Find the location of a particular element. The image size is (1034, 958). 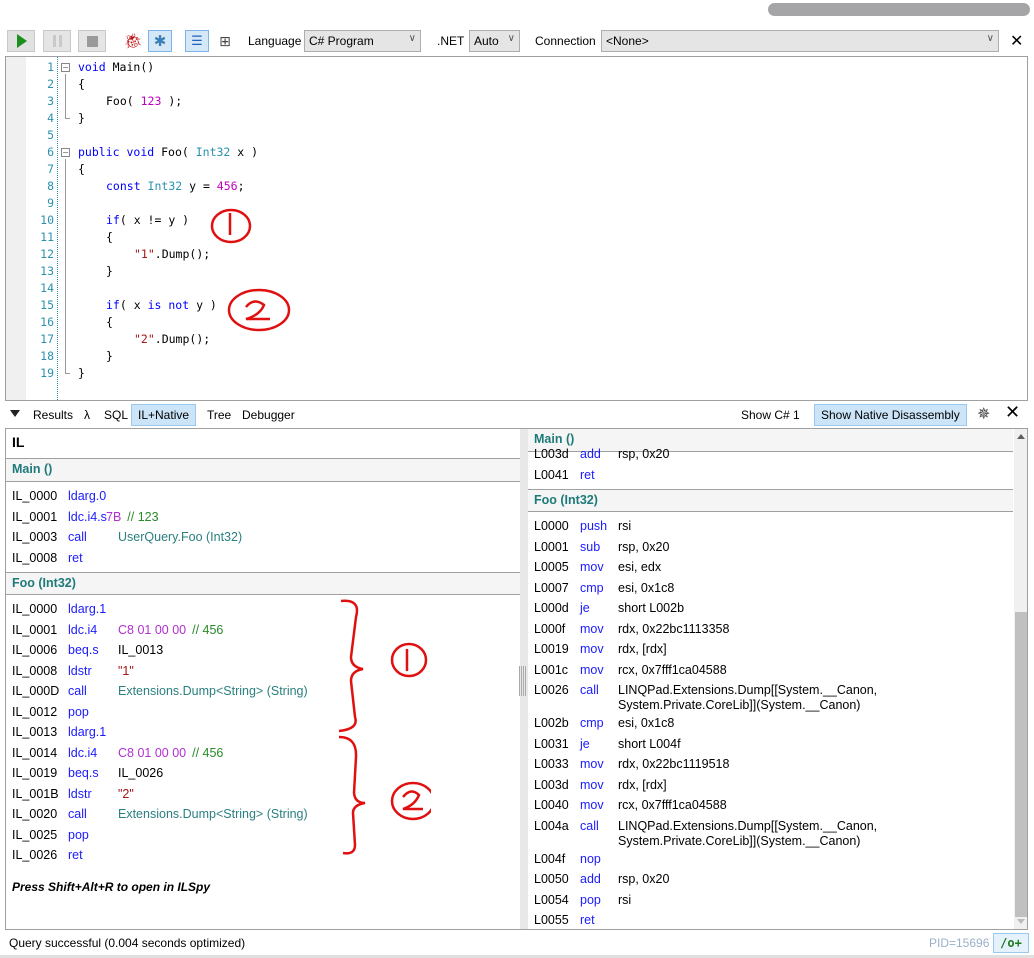

il-offset: IL_0001 is located at coordinates (35, 516).